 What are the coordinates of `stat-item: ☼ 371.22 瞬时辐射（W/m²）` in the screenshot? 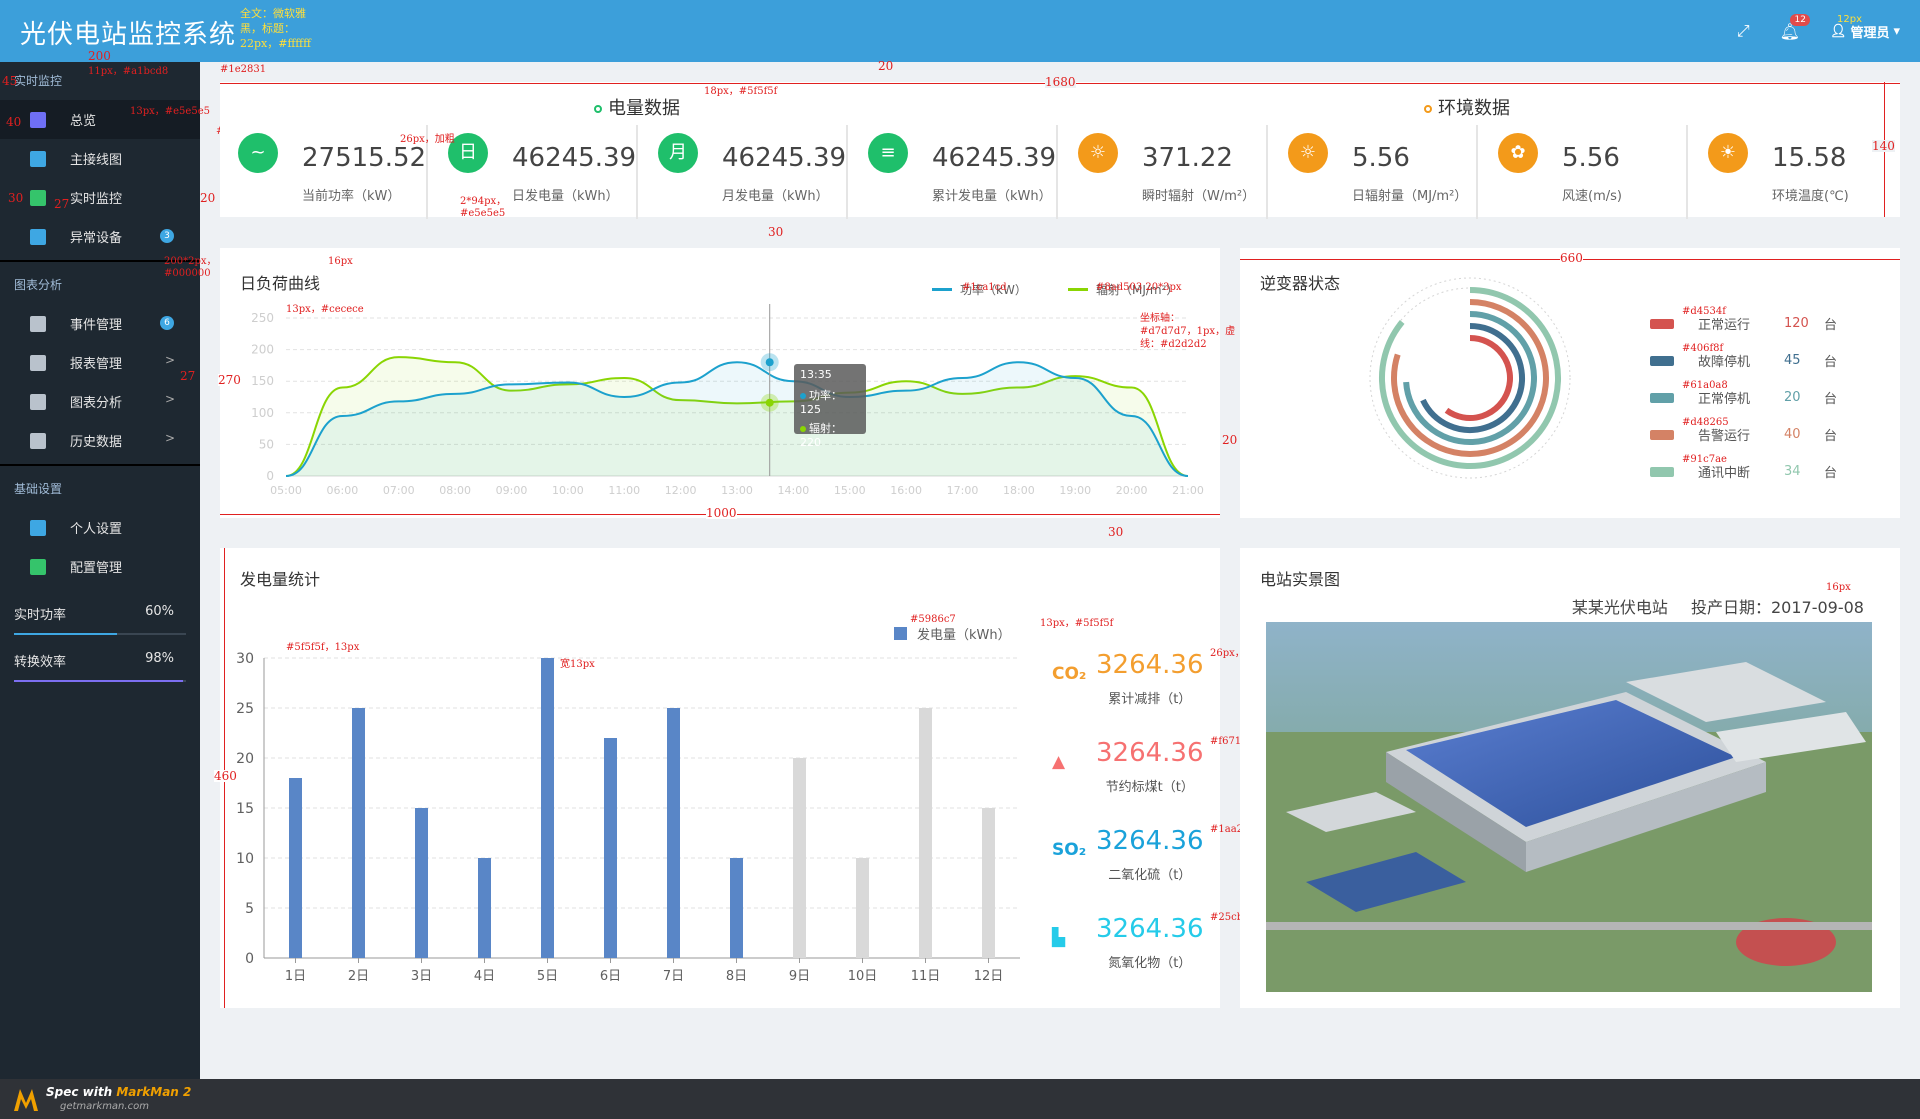 It's located at (1164, 152).